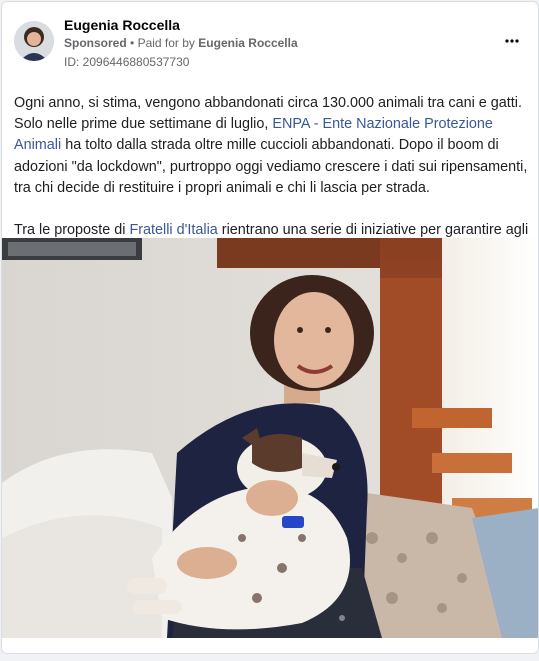  I want to click on sponsorship-line: Sponsored • Paid for by Eugenia Roccella, so click(181, 43).